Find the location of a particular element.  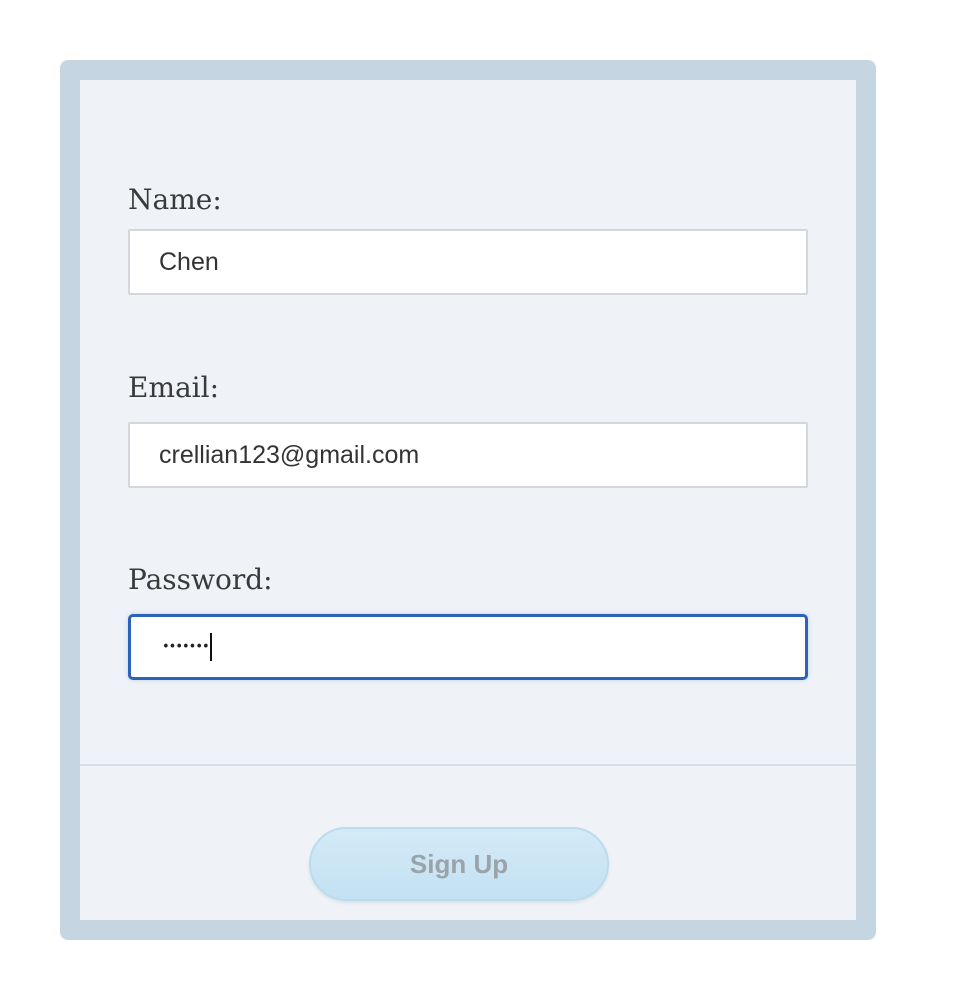

name-label: Name: is located at coordinates (175, 199).